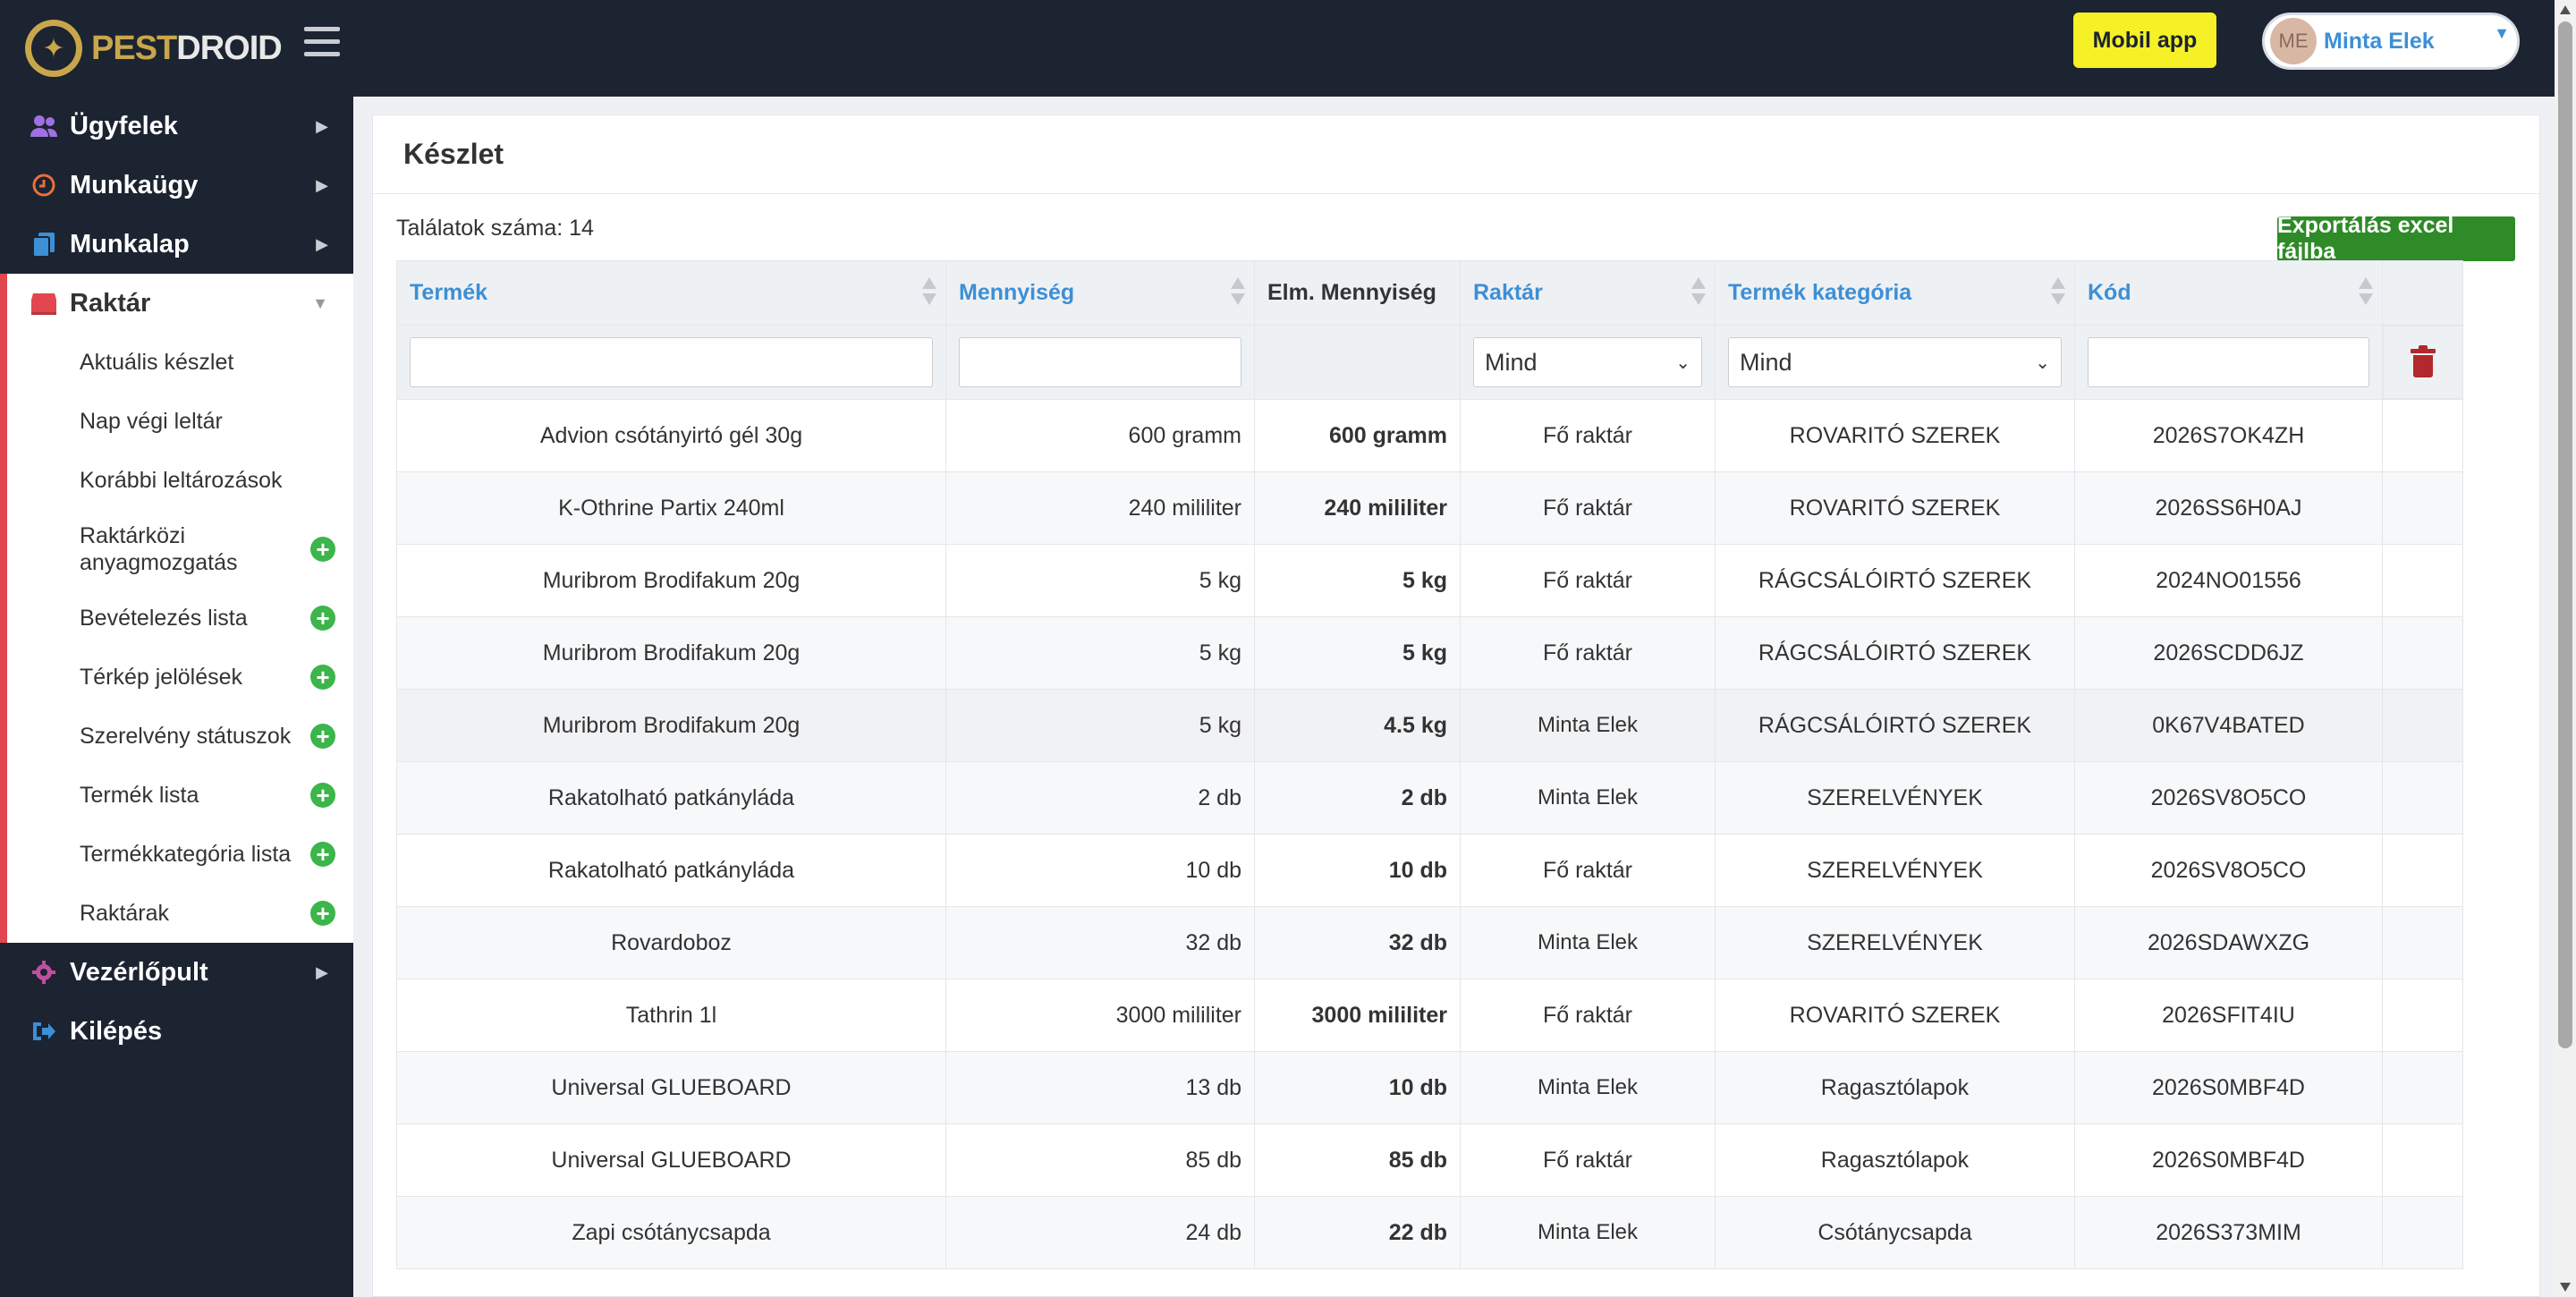 The width and height of the screenshot is (2576, 1297). I want to click on cell-kod: 2026SDAWXZG, so click(2228, 942).